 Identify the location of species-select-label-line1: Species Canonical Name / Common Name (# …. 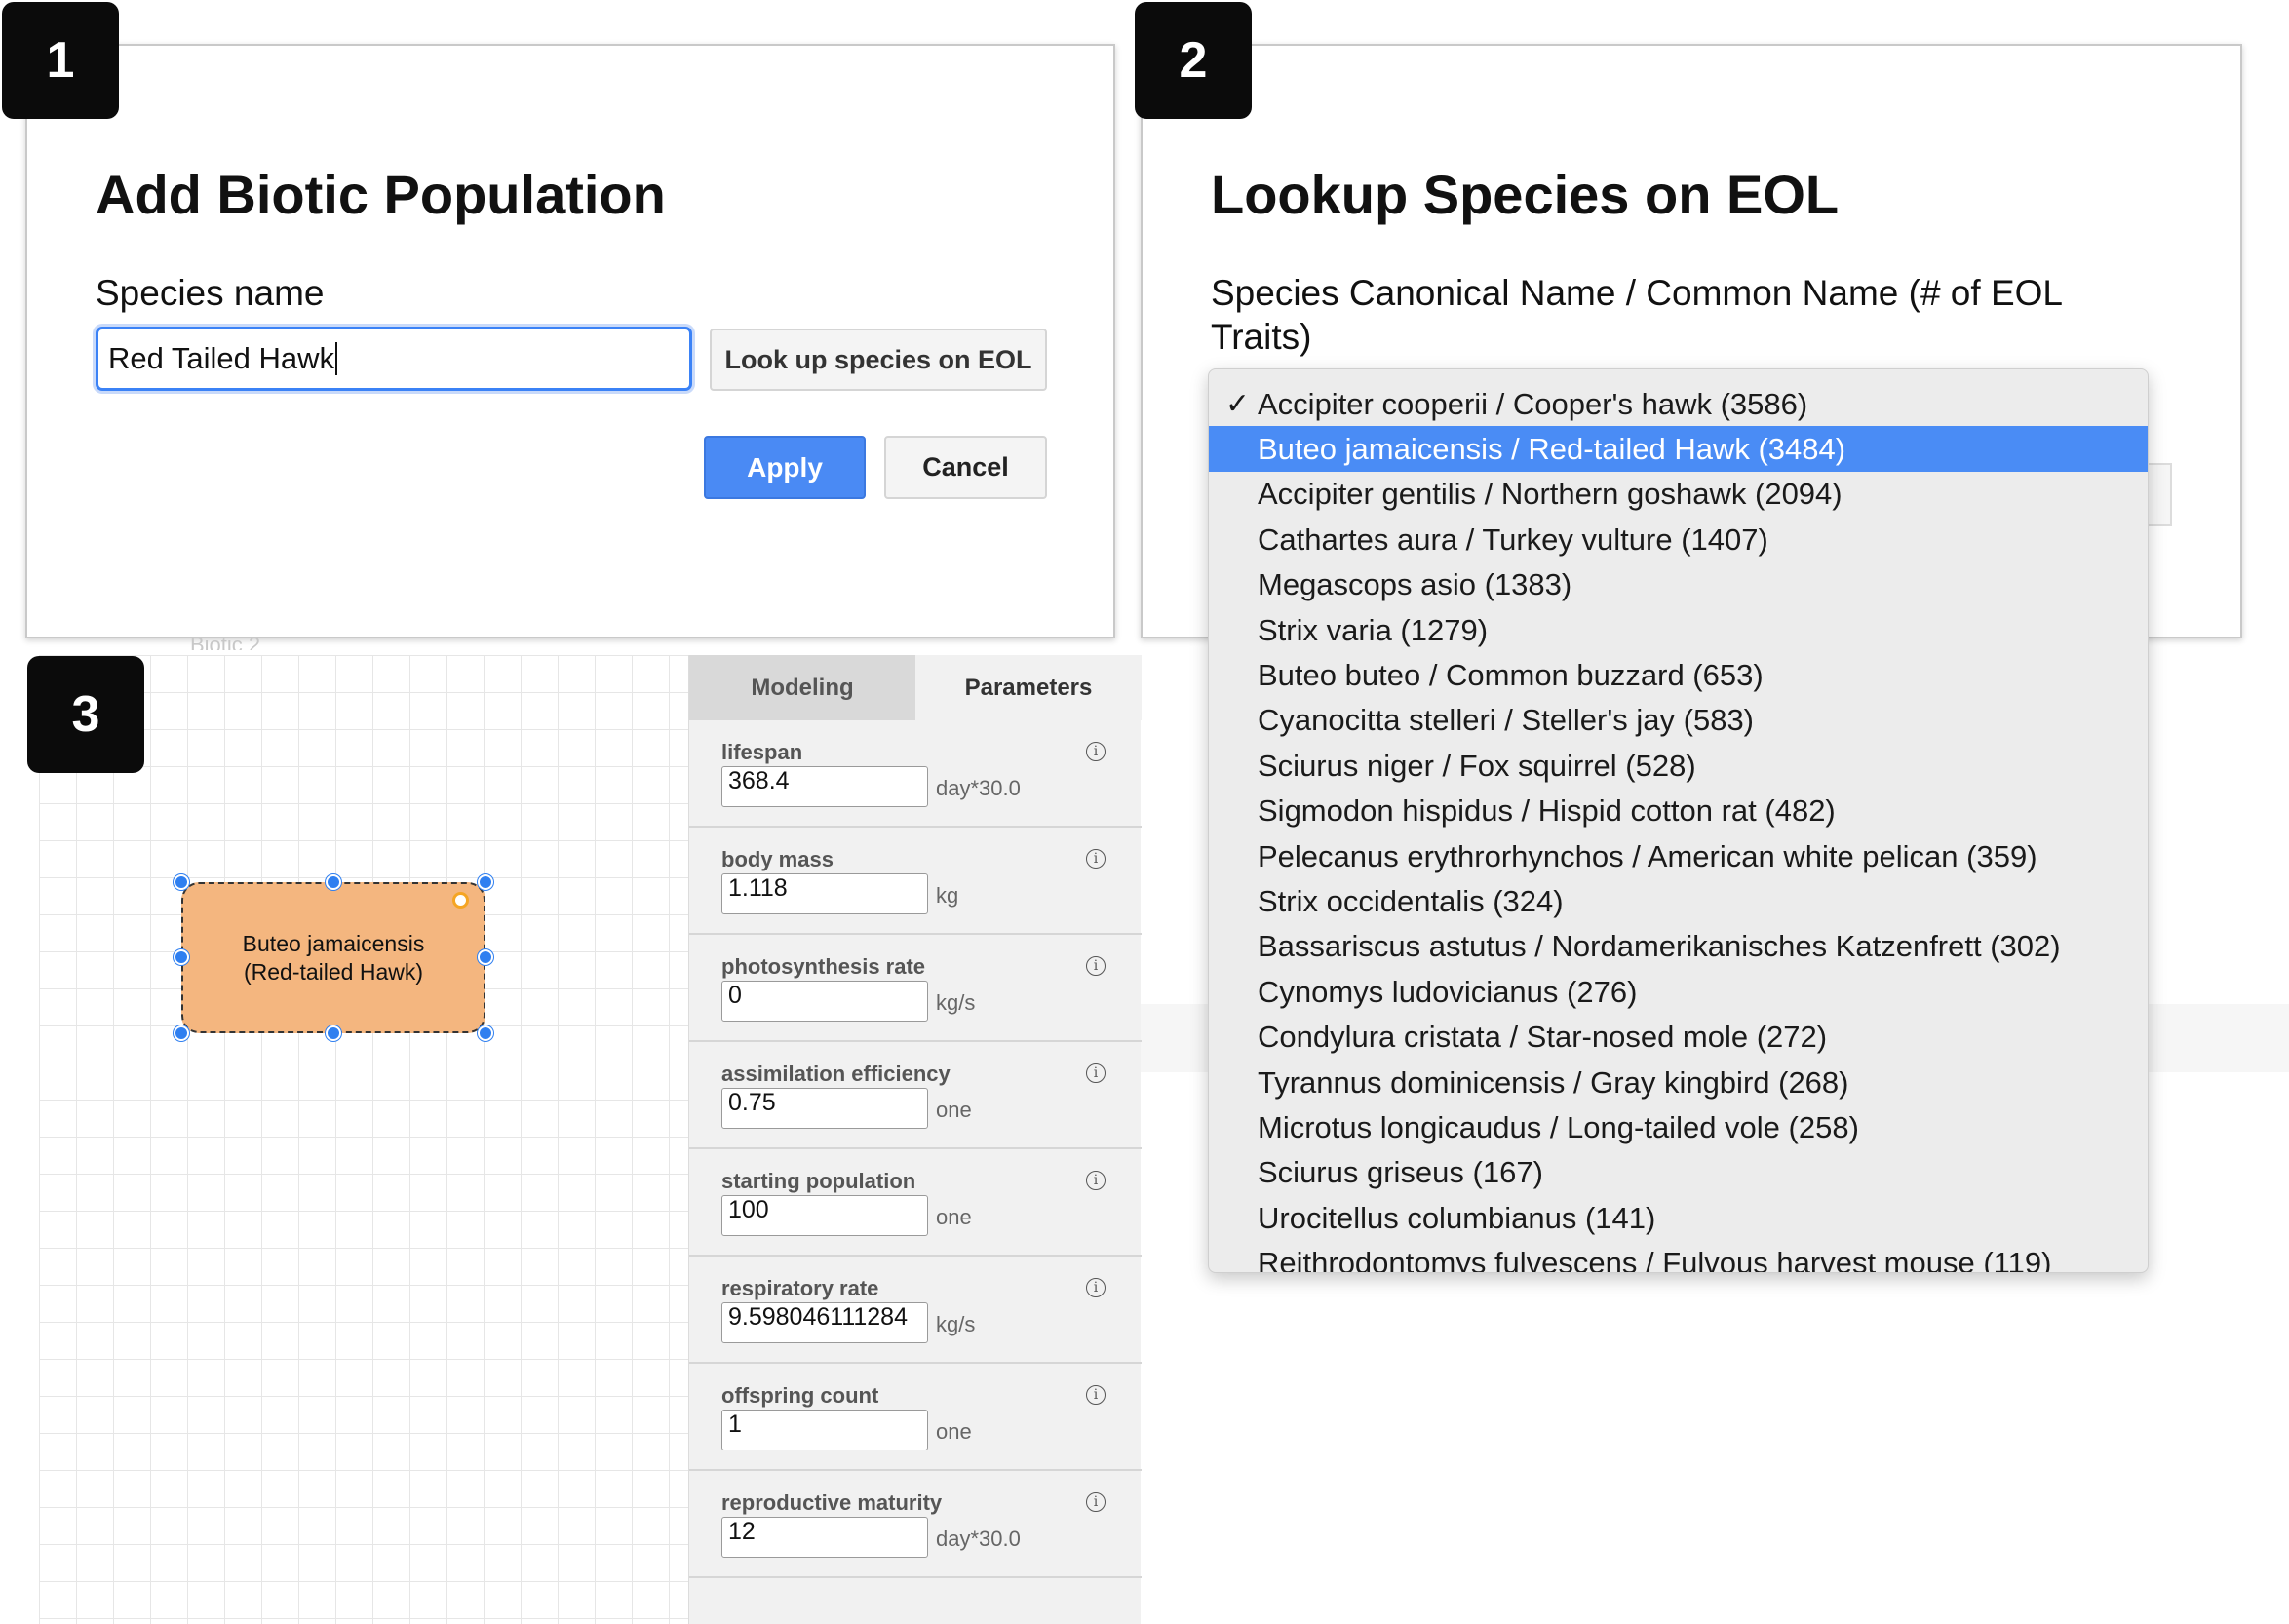
(1637, 293).